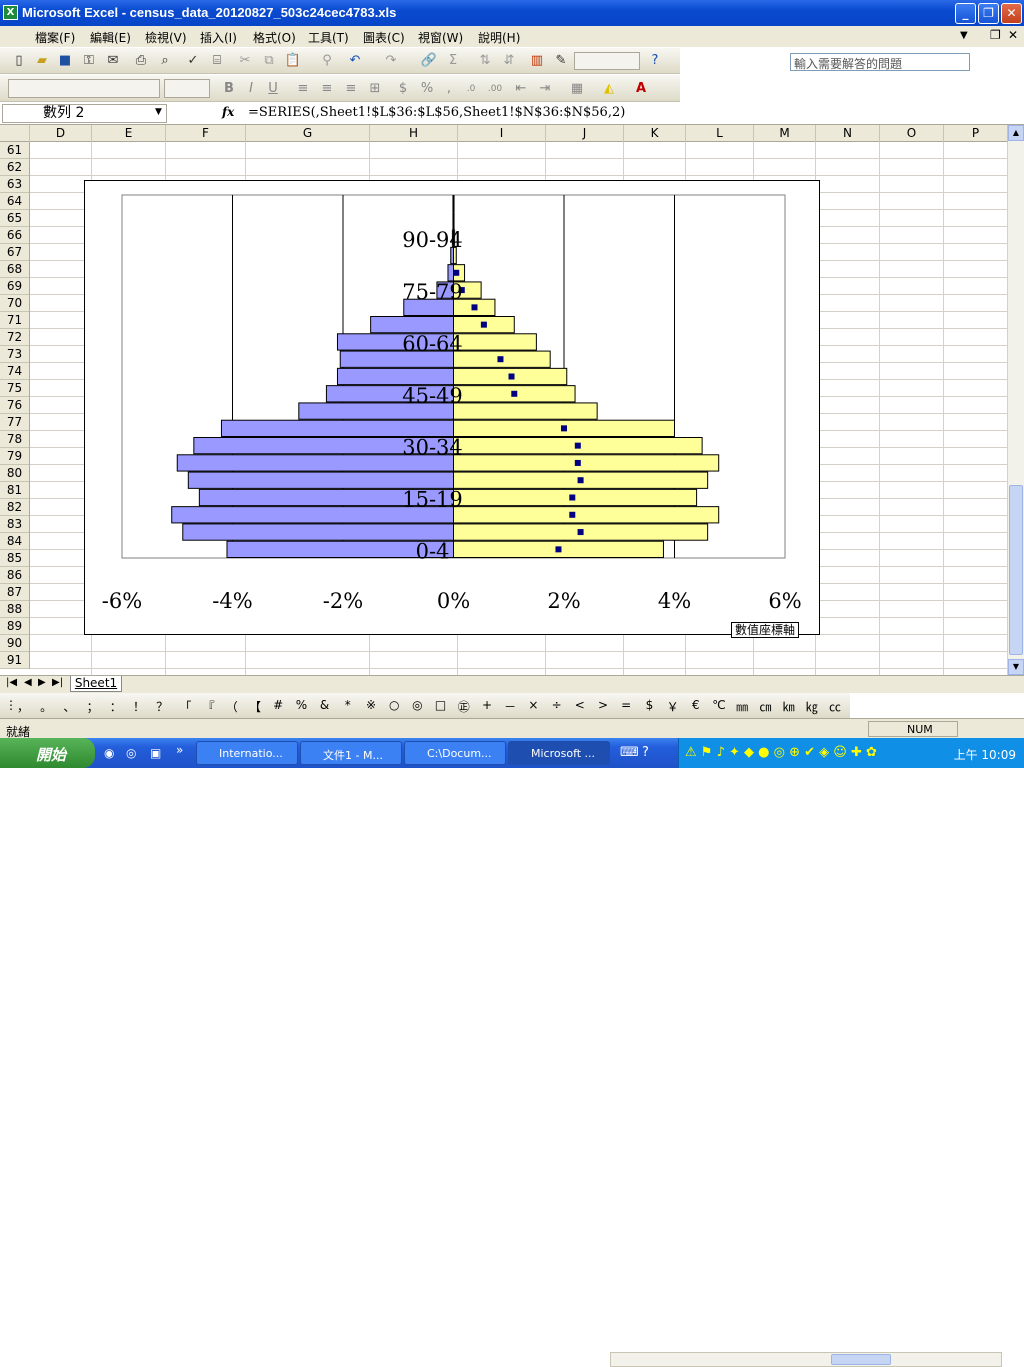 Image resolution: width=1024 pixels, height=1367 pixels. I want to click on row-header: 87, so click(15, 592).